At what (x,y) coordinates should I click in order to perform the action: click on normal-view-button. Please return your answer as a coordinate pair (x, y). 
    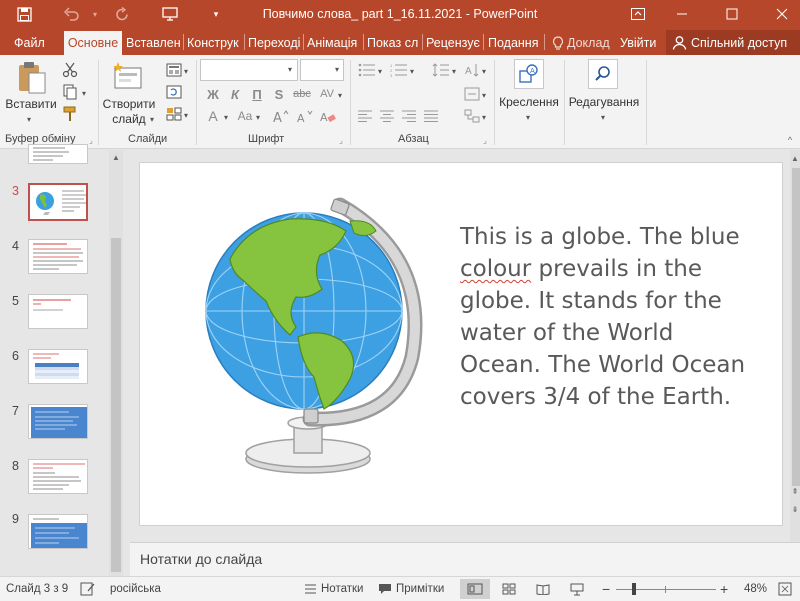
    Looking at the image, I should click on (475, 589).